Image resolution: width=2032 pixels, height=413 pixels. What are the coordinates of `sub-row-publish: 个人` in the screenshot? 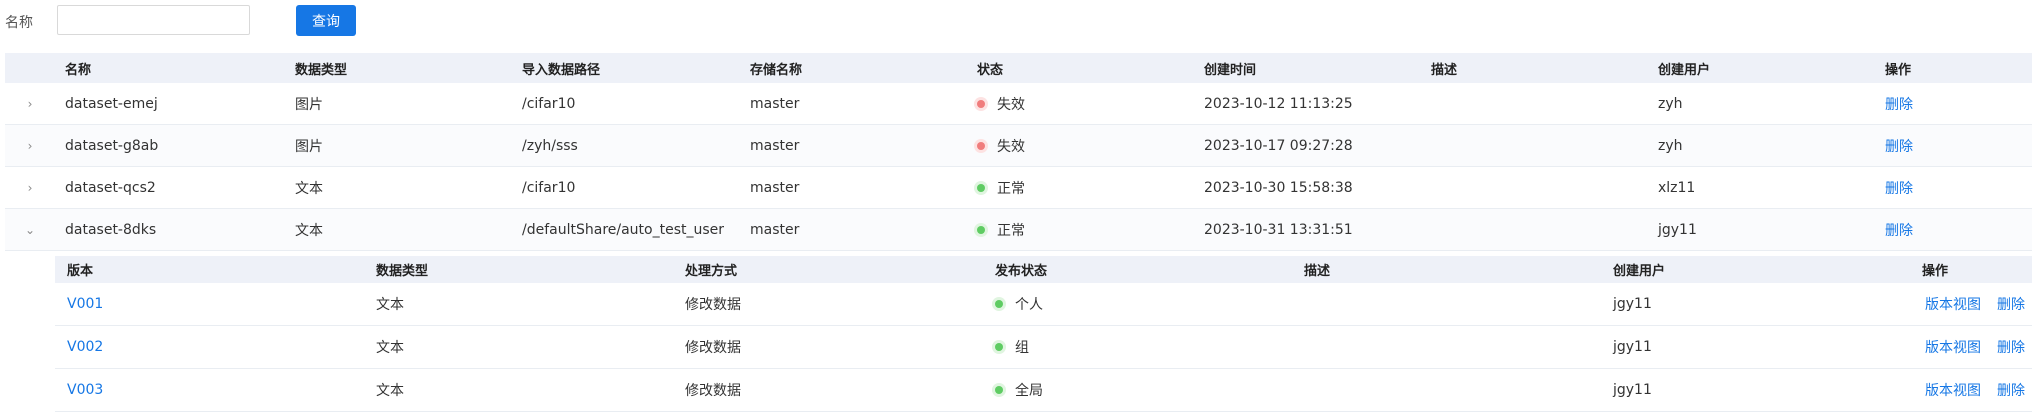 It's located at (1019, 304).